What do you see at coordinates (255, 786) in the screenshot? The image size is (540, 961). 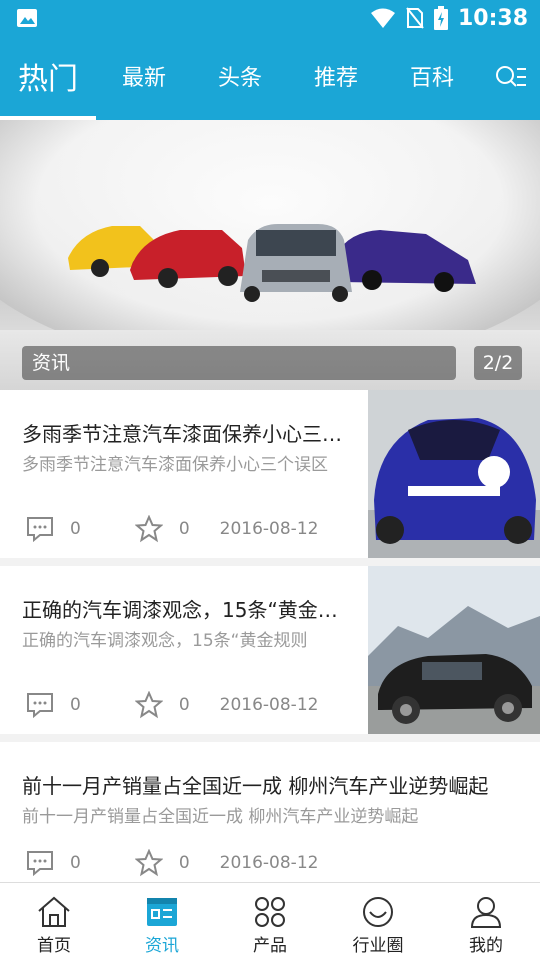 I see `news-title: 前十一月产销量占全国近一成 柳州汽车产业逆势崛起` at bounding box center [255, 786].